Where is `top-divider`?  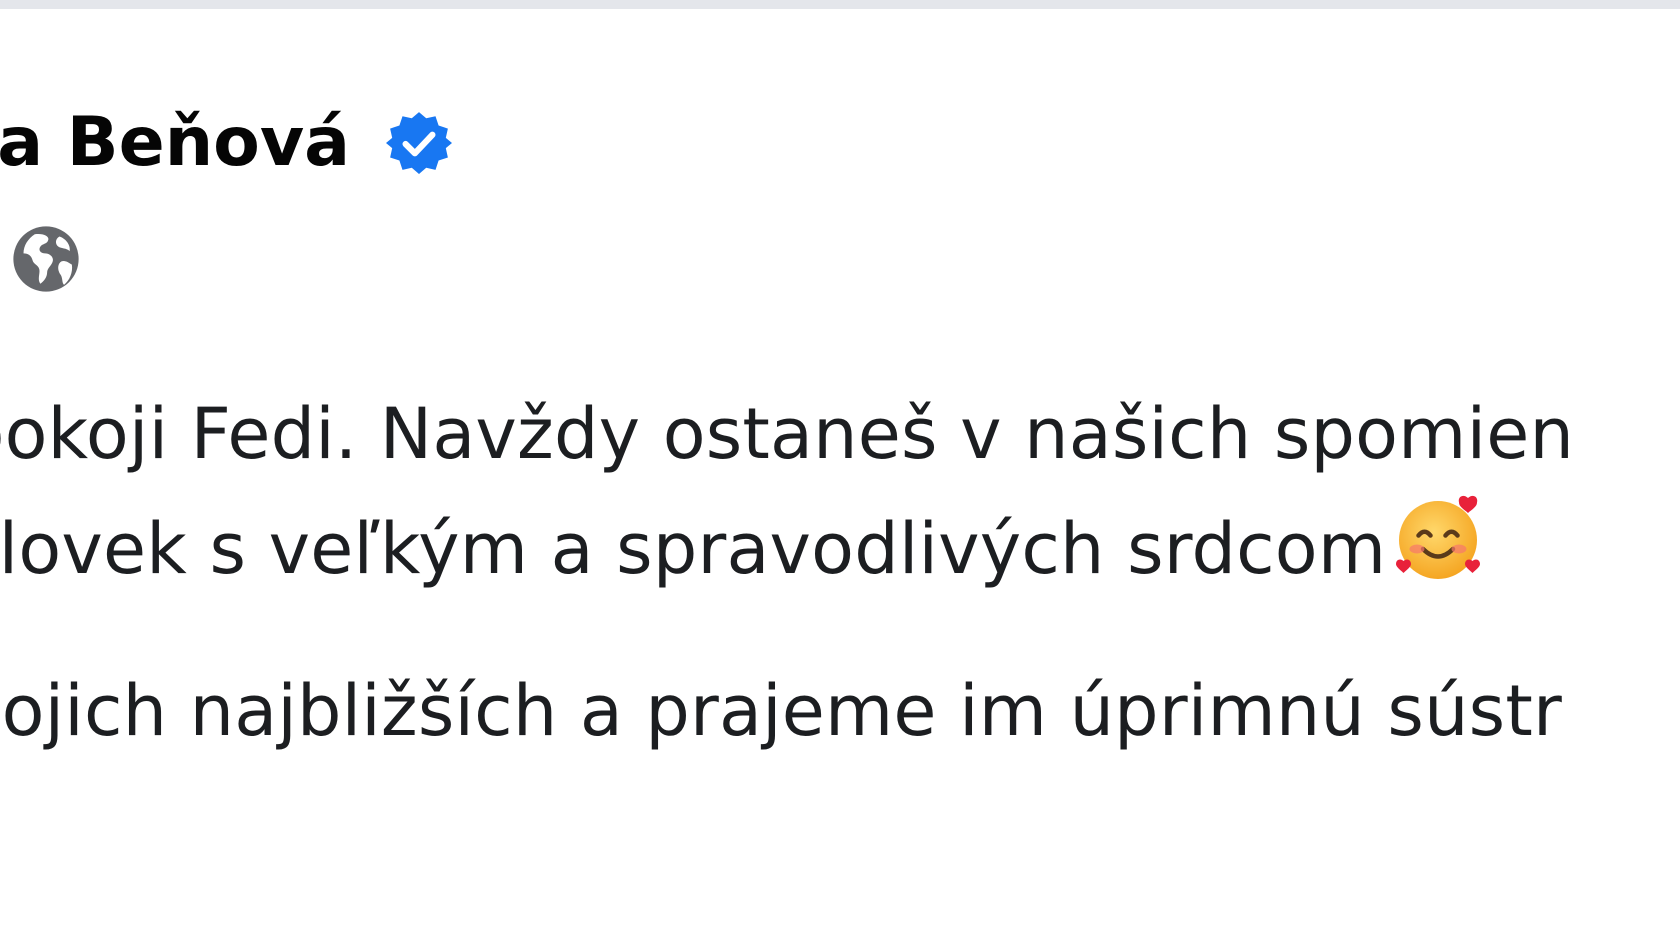
top-divider is located at coordinates (840, 4).